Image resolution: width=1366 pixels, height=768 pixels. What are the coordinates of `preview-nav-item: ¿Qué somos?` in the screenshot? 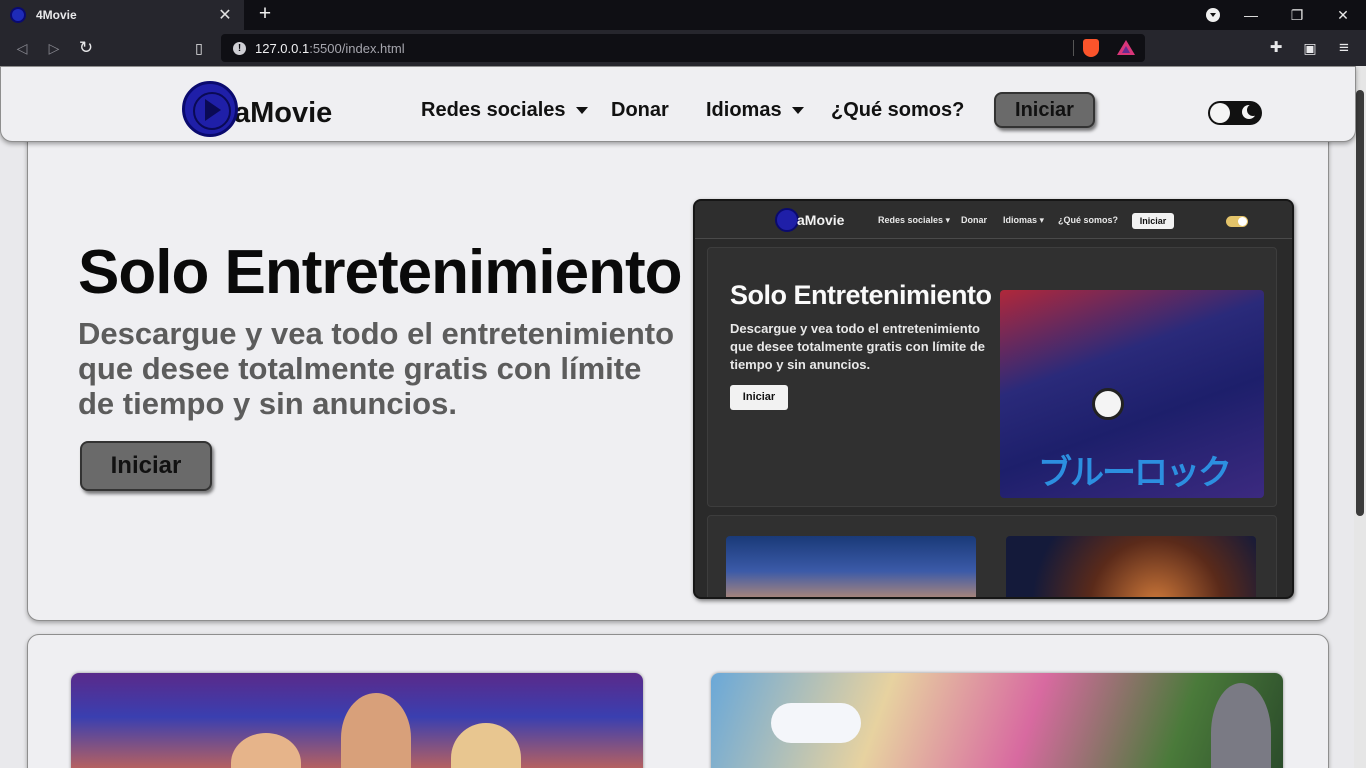 It's located at (1088, 220).